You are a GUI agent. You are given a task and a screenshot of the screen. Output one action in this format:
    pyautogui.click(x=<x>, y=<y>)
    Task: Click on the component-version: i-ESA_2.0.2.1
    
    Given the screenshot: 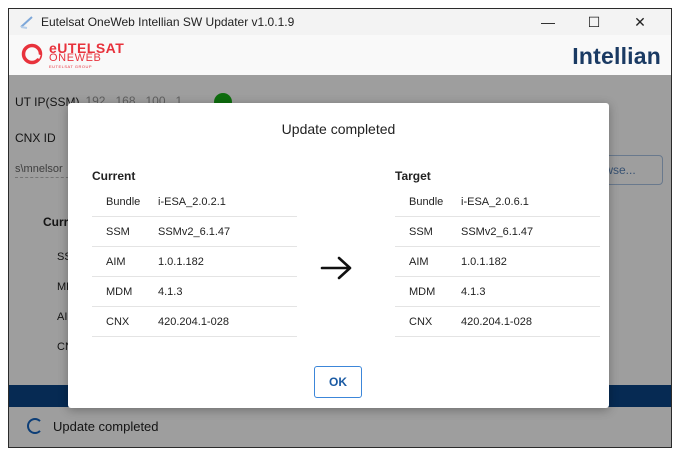 What is the action you would take?
    pyautogui.click(x=192, y=201)
    